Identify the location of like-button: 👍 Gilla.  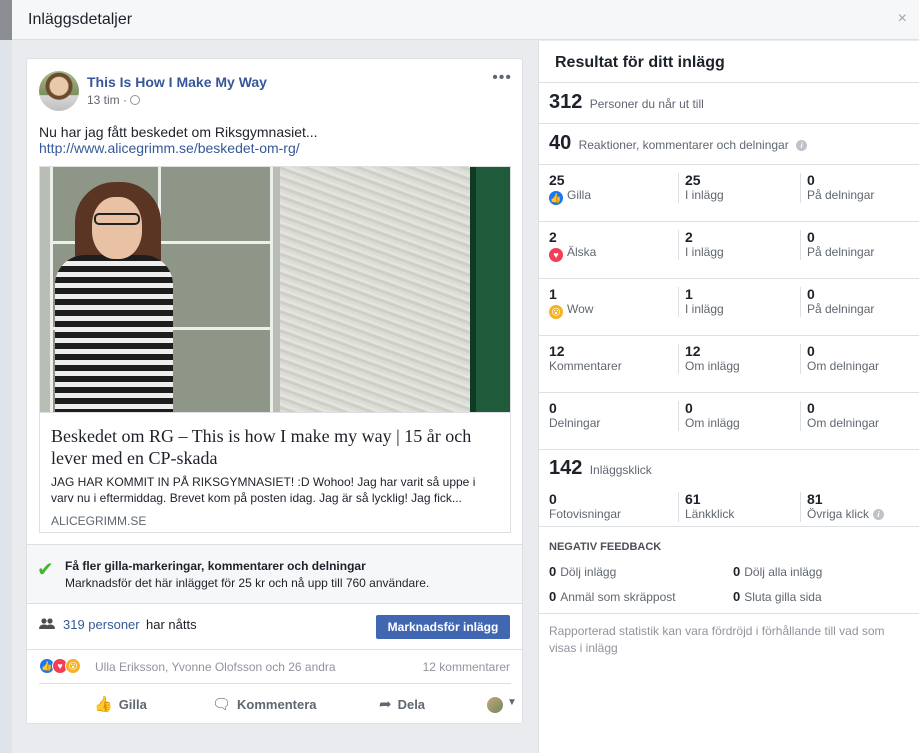
(120, 704).